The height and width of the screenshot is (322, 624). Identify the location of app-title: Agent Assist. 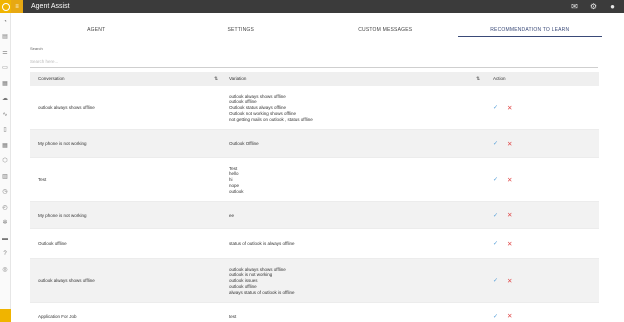
(50, 6).